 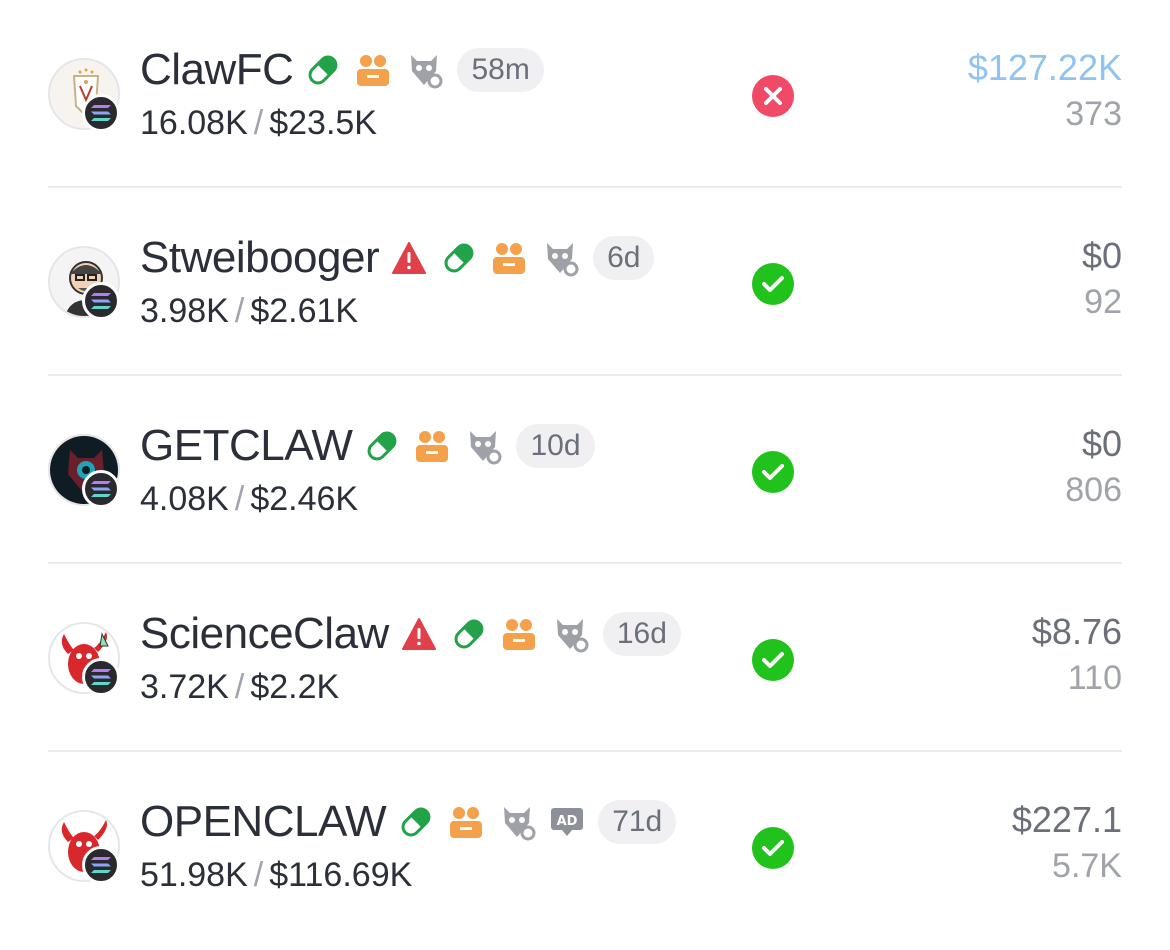 What do you see at coordinates (341, 875) in the screenshot?
I see `market-cap-value: $116.69K` at bounding box center [341, 875].